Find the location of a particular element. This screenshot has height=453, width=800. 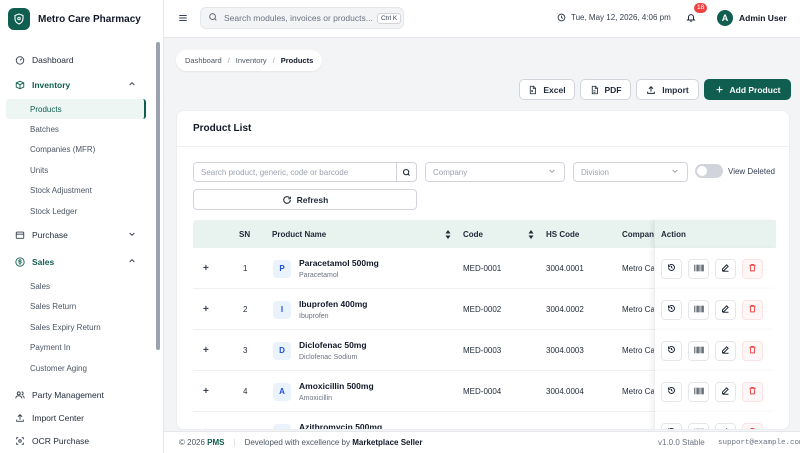

shield-logo-icon is located at coordinates (19, 19).